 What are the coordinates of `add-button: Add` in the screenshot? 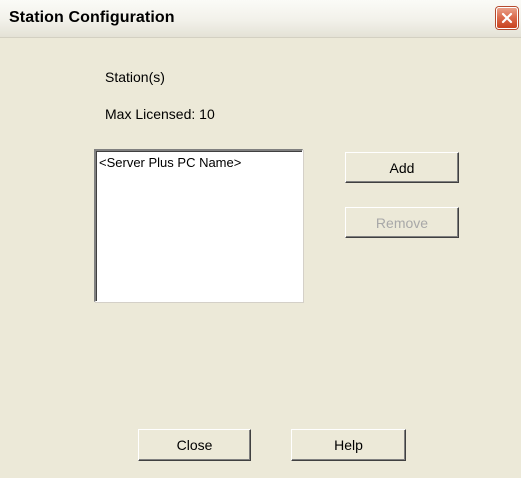 It's located at (402, 167).